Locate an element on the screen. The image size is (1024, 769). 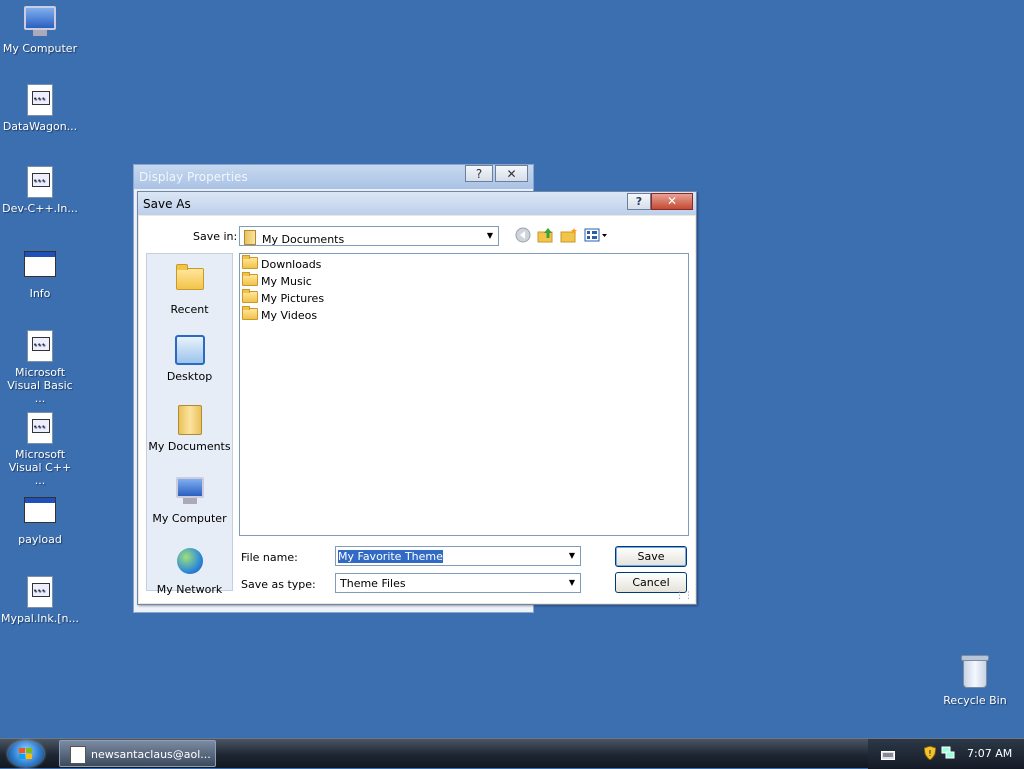
list-item: Downloads is located at coordinates (282, 264).